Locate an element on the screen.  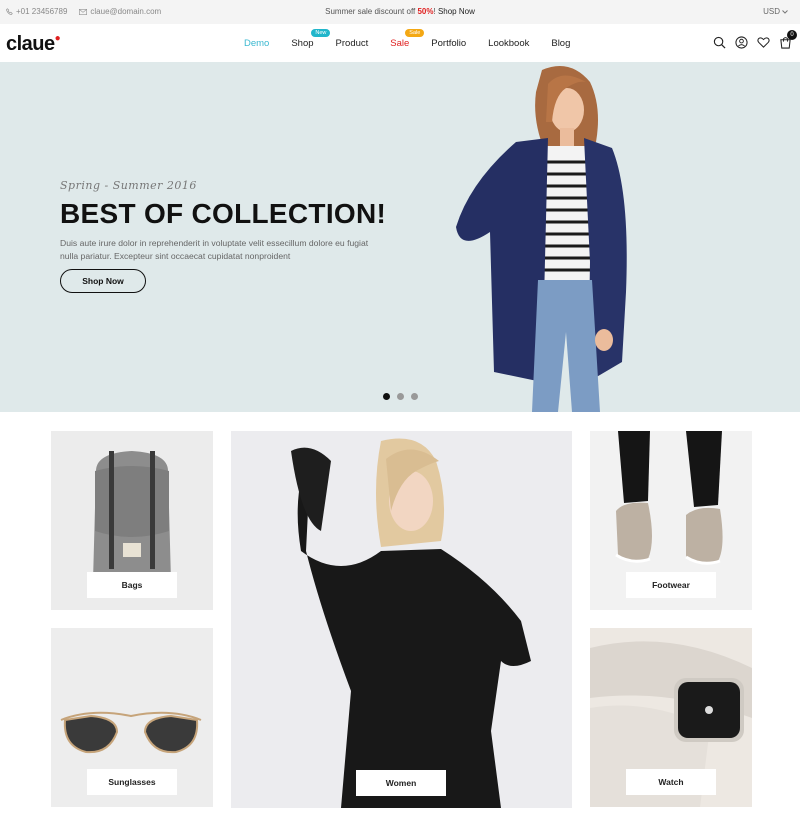
slider-dots is located at coordinates (400, 396).